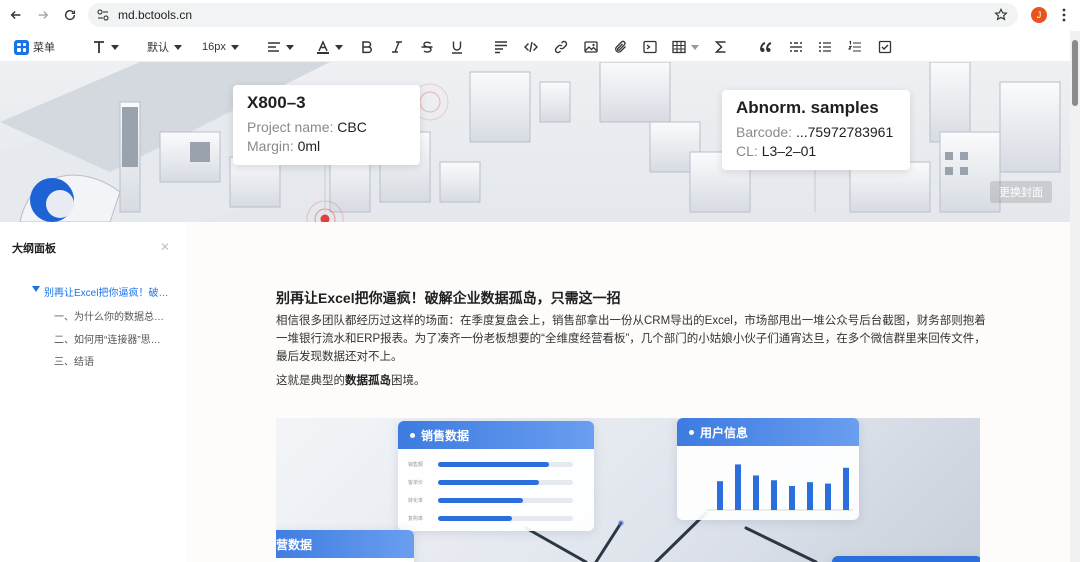  What do you see at coordinates (493, 518) in the screenshot?
I see `sales-bar-row: 复购率` at bounding box center [493, 518].